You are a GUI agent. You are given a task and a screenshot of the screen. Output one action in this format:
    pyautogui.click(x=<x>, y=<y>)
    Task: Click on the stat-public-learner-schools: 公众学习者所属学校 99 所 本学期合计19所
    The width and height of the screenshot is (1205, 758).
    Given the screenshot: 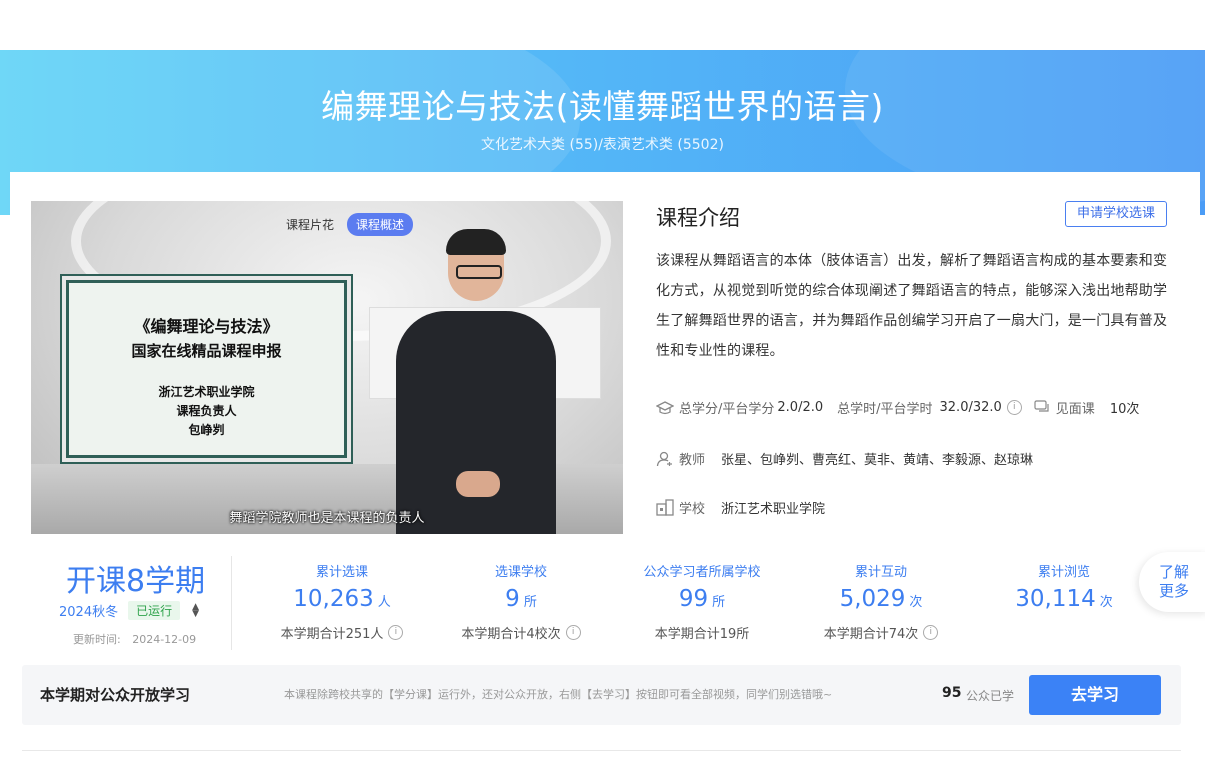 What is the action you would take?
    pyautogui.click(x=702, y=601)
    